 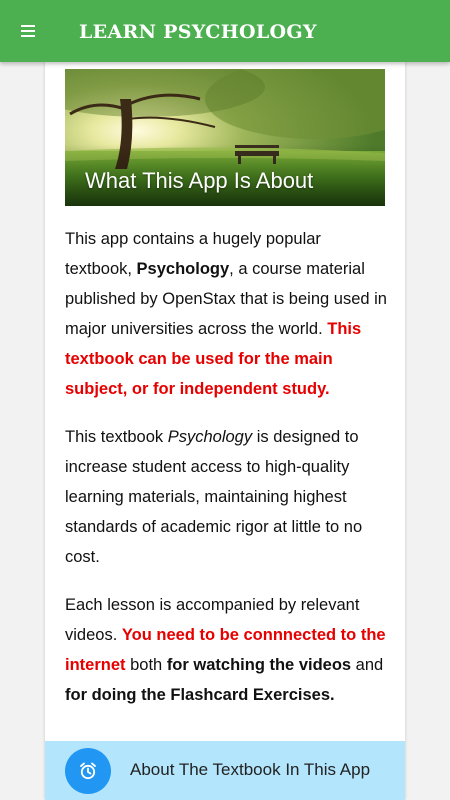 I want to click on hero-caption: What This App Is About, so click(x=199, y=180).